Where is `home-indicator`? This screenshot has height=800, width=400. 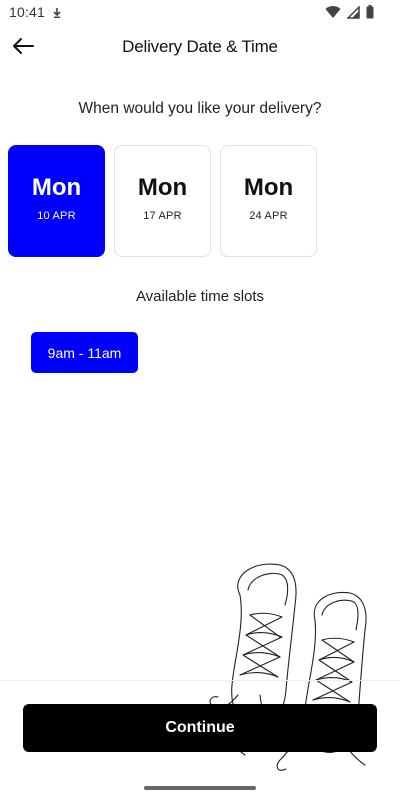 home-indicator is located at coordinates (200, 788).